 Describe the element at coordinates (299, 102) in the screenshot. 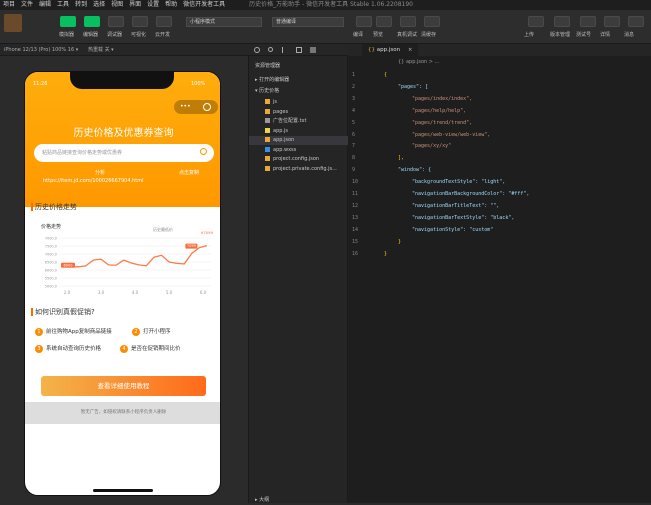

I see `file-item: js` at that location.